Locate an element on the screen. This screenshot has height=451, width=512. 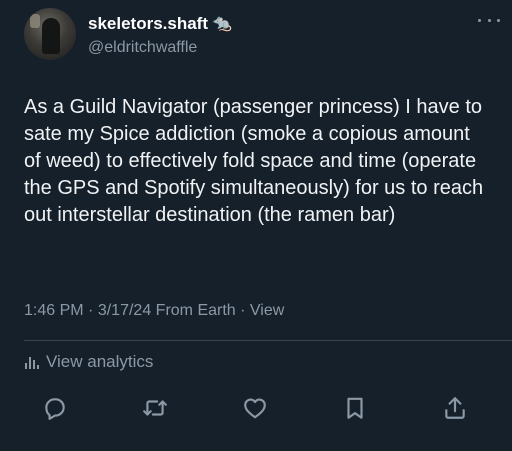
tweet-meta: 1:46 PM · 3/17/24 From Earth · View is located at coordinates (154, 311).